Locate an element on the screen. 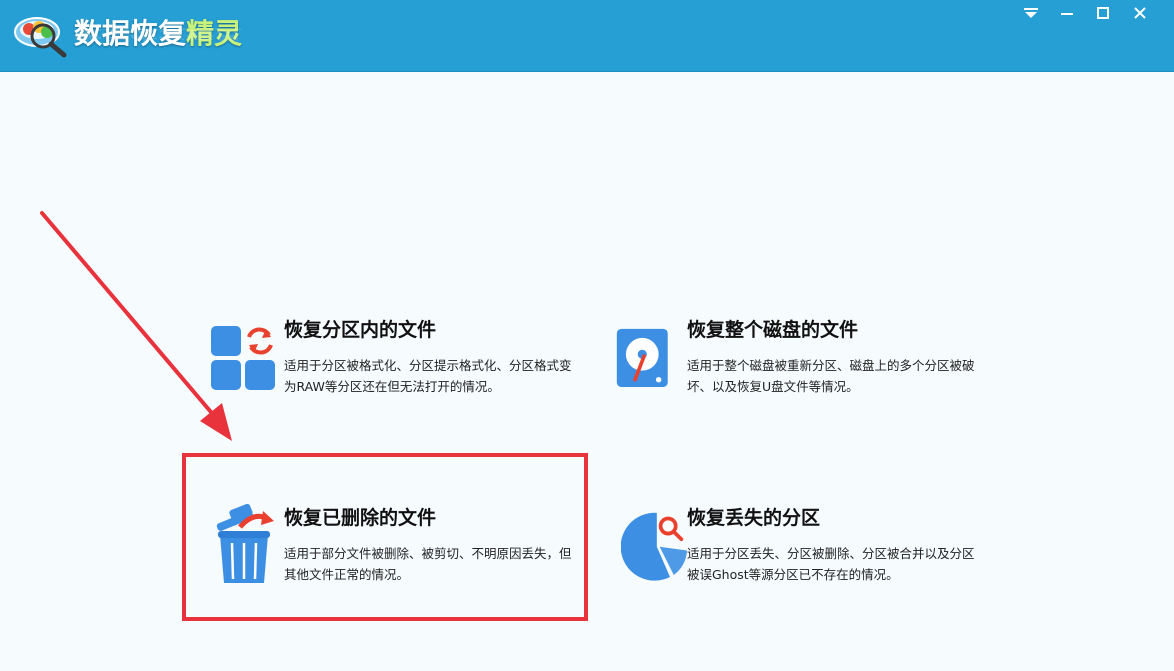 Image resolution: width=1174 pixels, height=671 pixels. app-logo-icon is located at coordinates (40, 37).